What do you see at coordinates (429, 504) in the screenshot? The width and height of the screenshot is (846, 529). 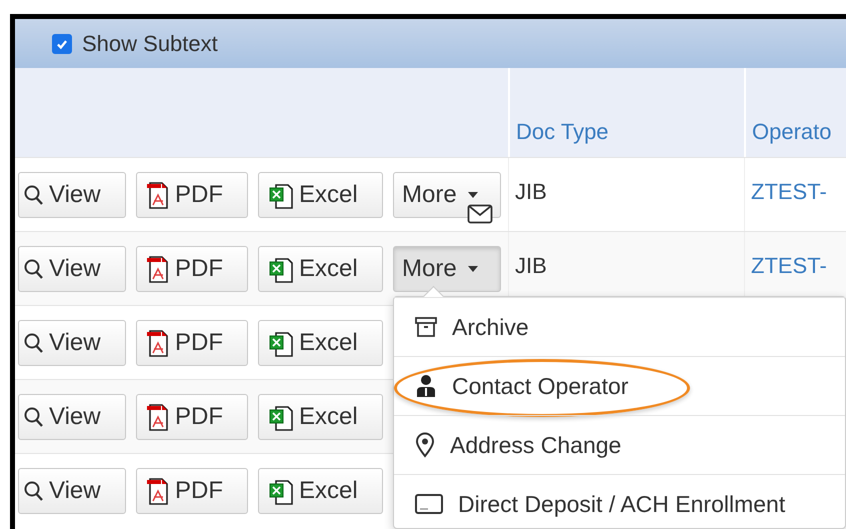 I see `card-icon` at bounding box center [429, 504].